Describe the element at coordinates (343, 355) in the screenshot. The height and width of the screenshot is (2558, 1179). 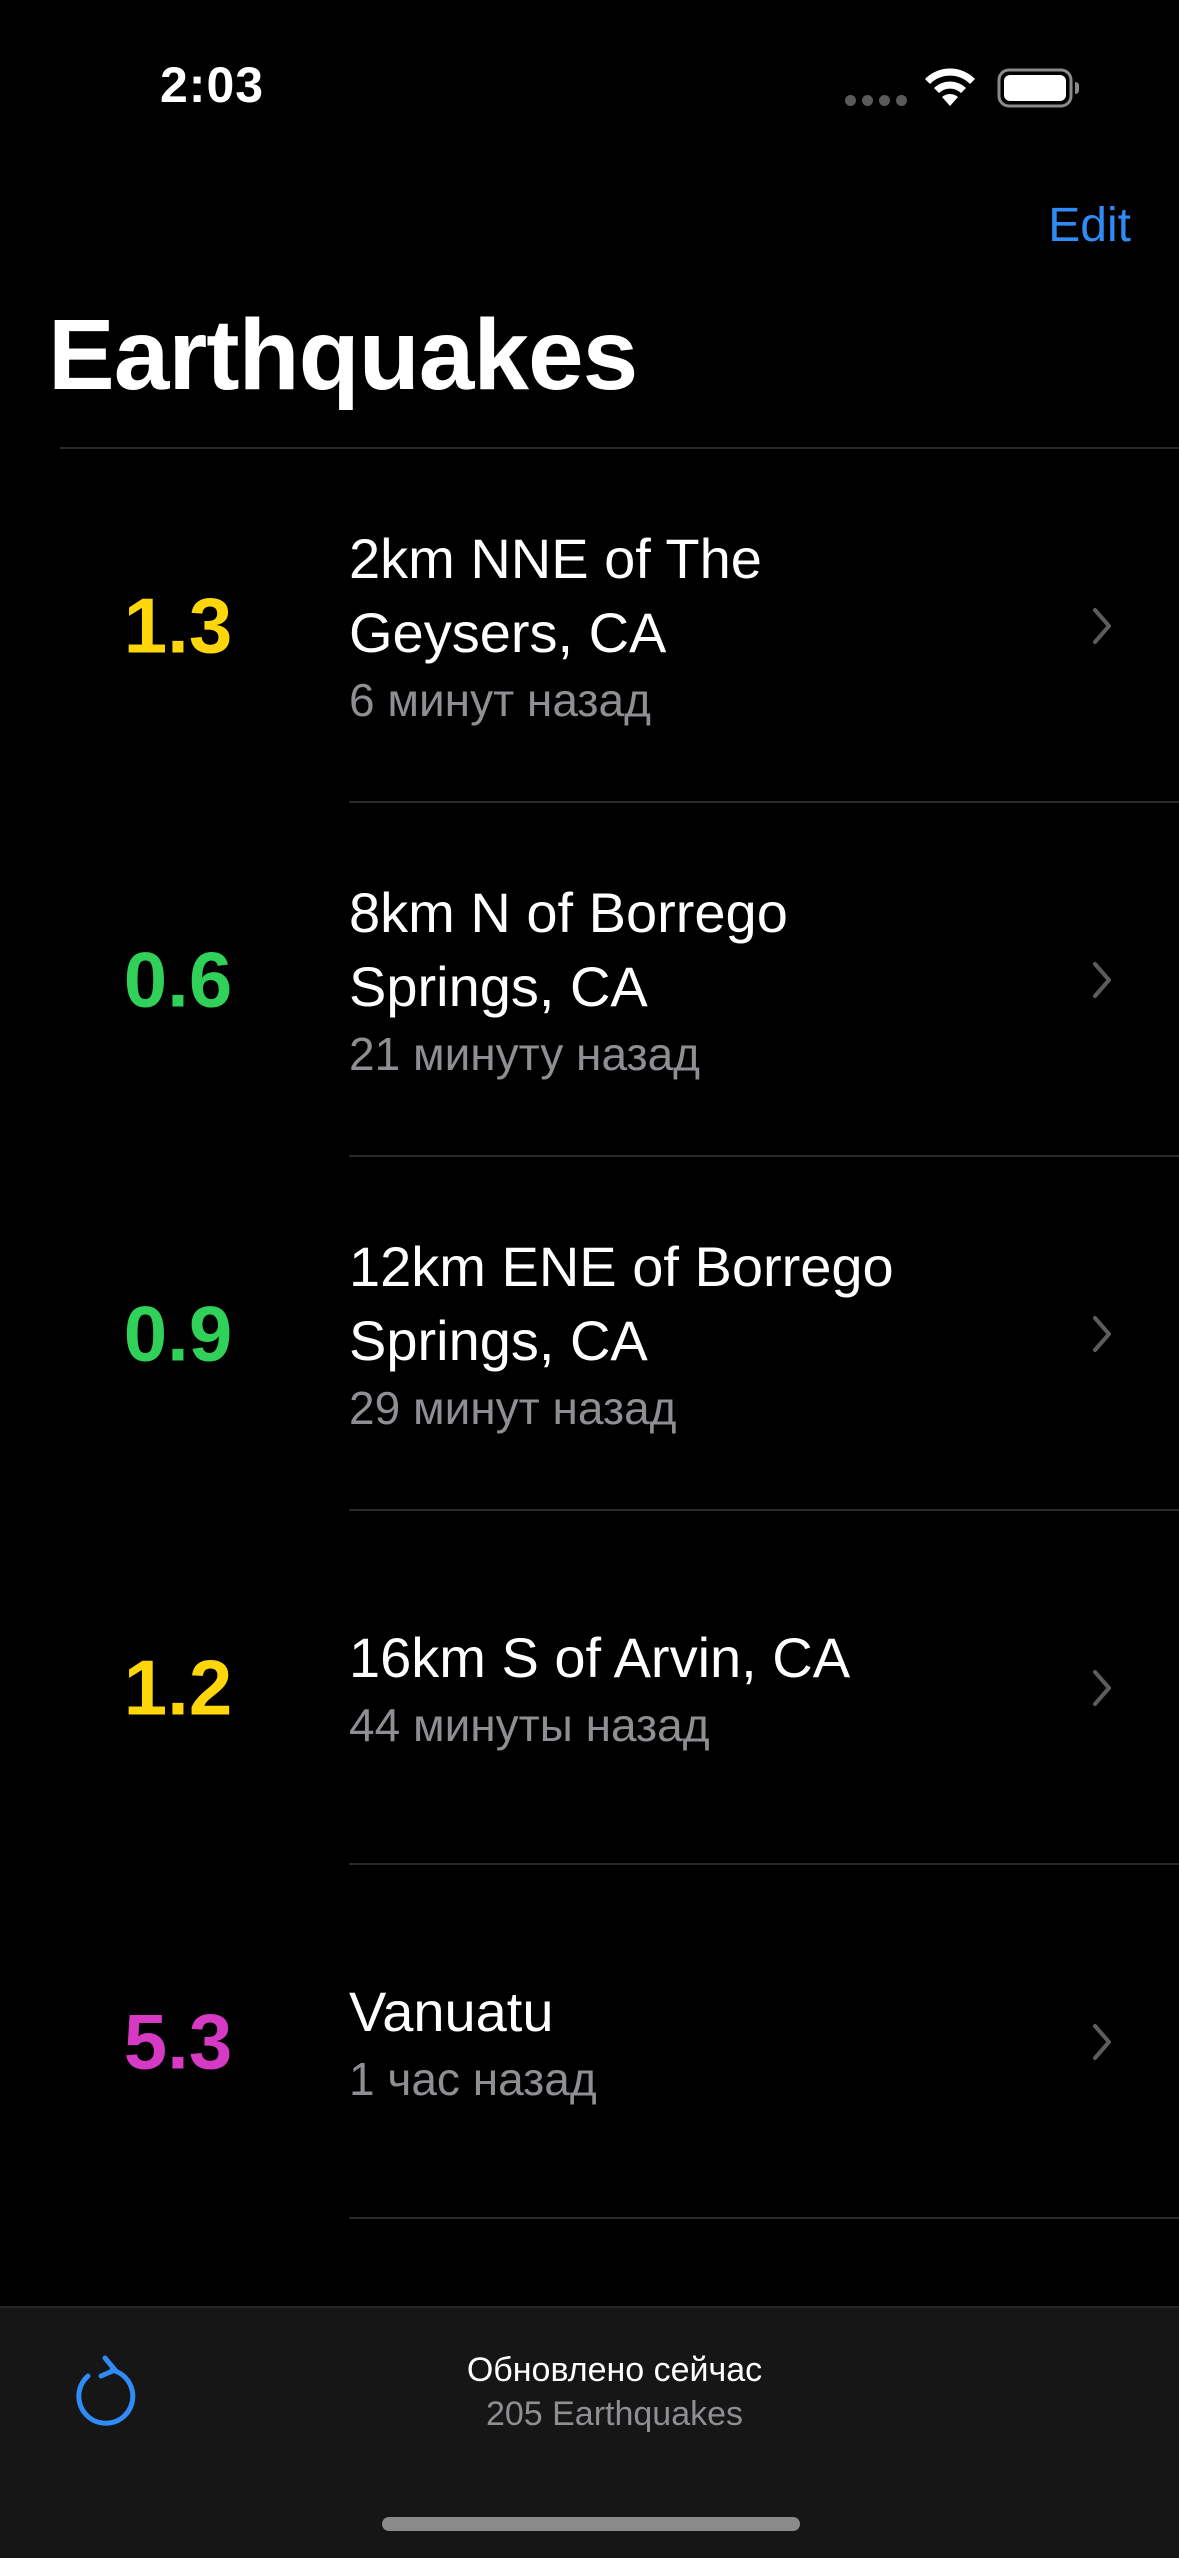
I see `page-title: Earthquakes` at that location.